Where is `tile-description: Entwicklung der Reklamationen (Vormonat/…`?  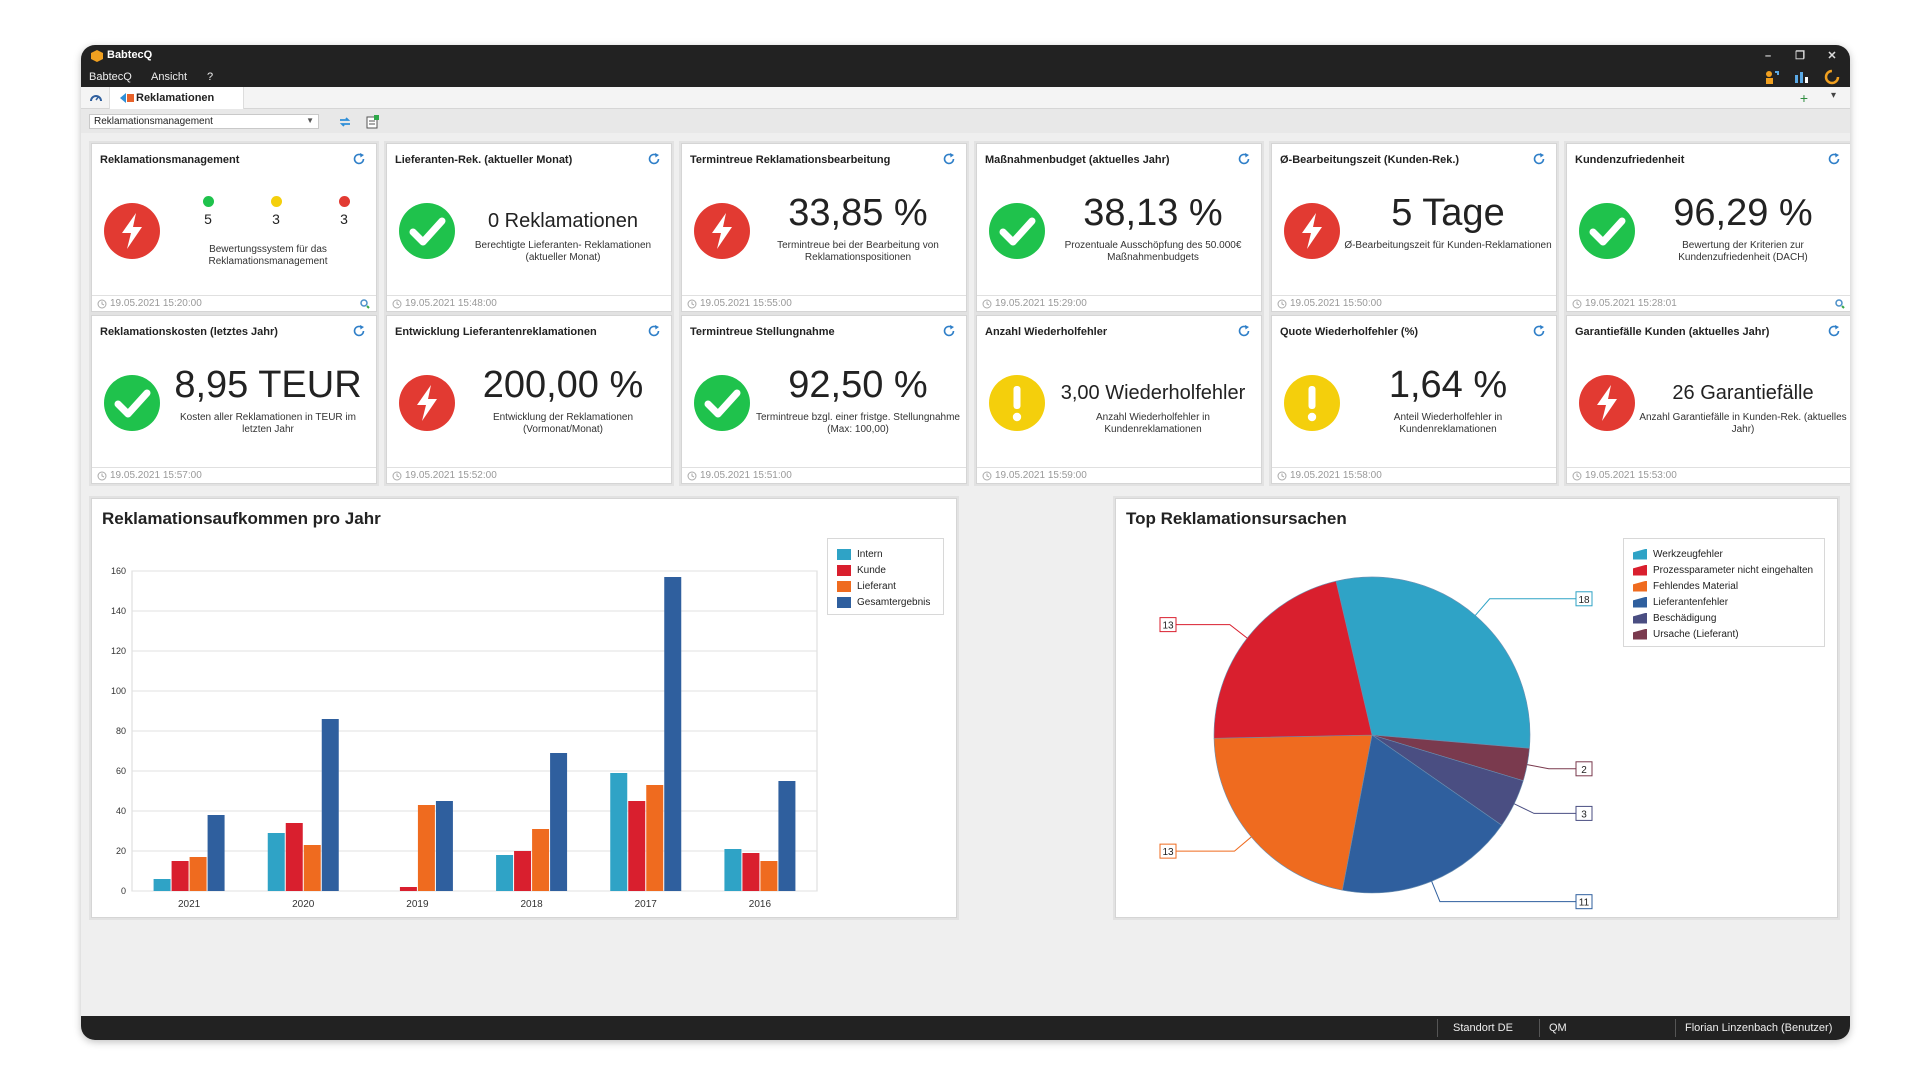 tile-description: Entwicklung der Reklamationen (Vormonat/… is located at coordinates (563, 423).